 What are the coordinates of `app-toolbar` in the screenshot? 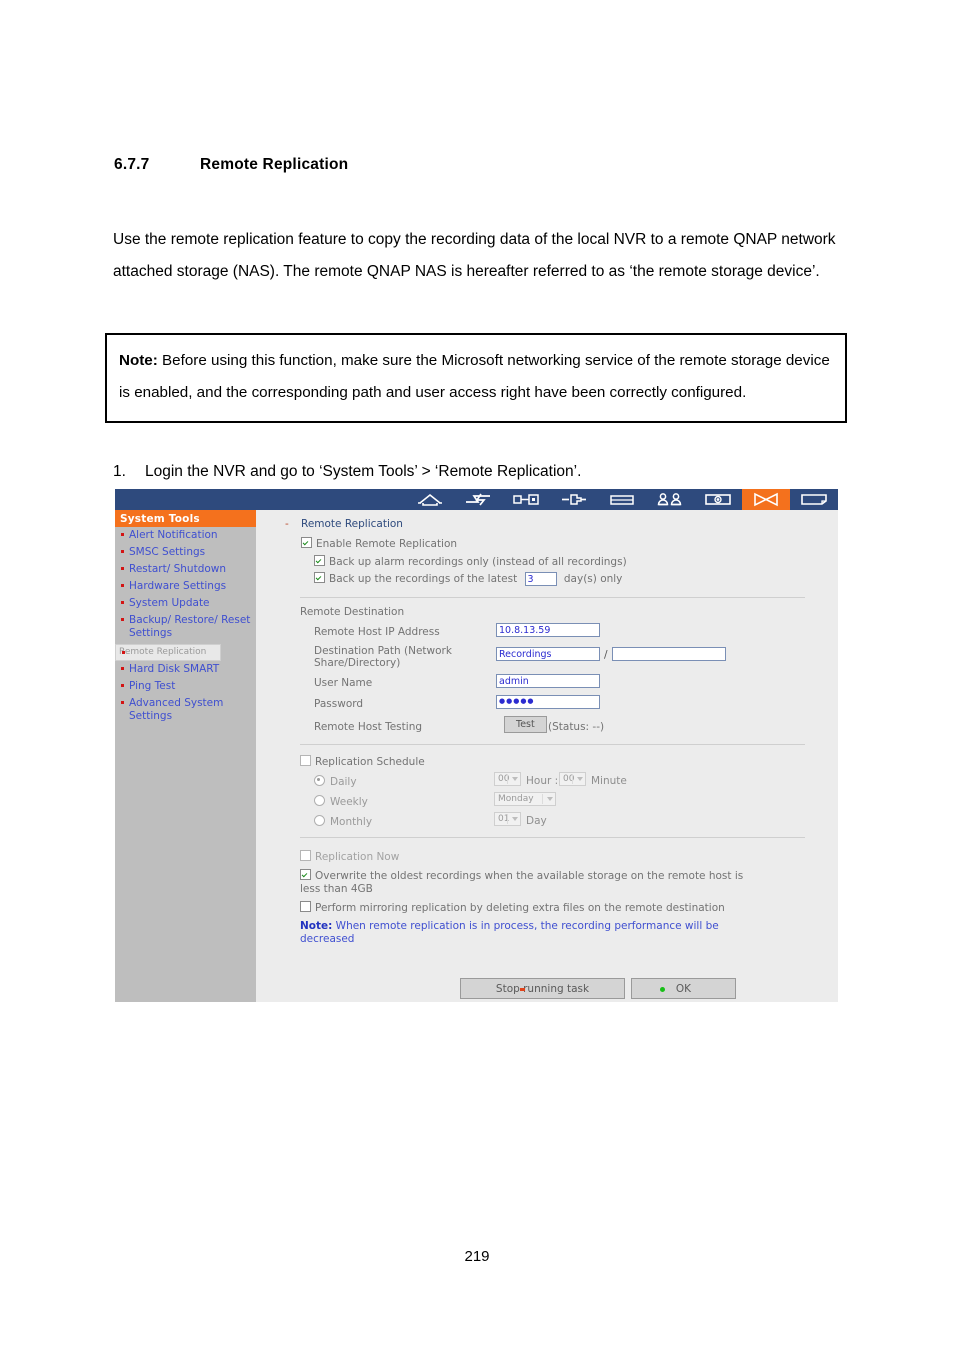 It's located at (476, 499).